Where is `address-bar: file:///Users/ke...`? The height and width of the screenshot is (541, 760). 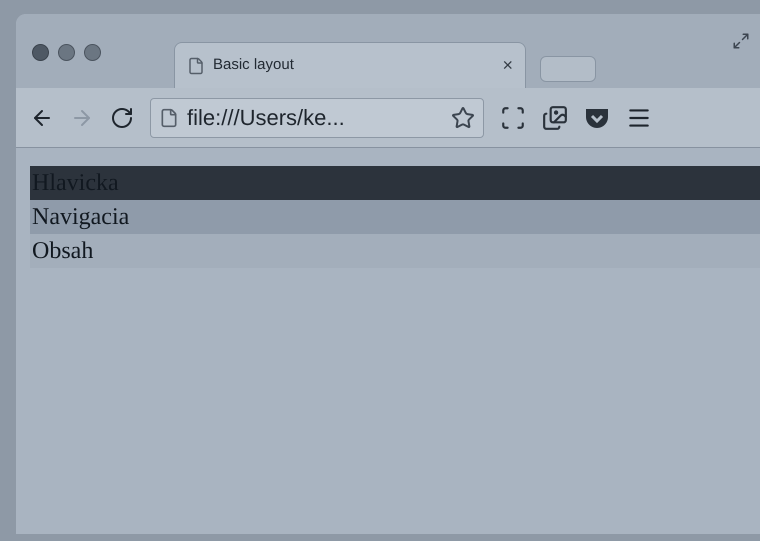
address-bar: file:///Users/ke... is located at coordinates (317, 118).